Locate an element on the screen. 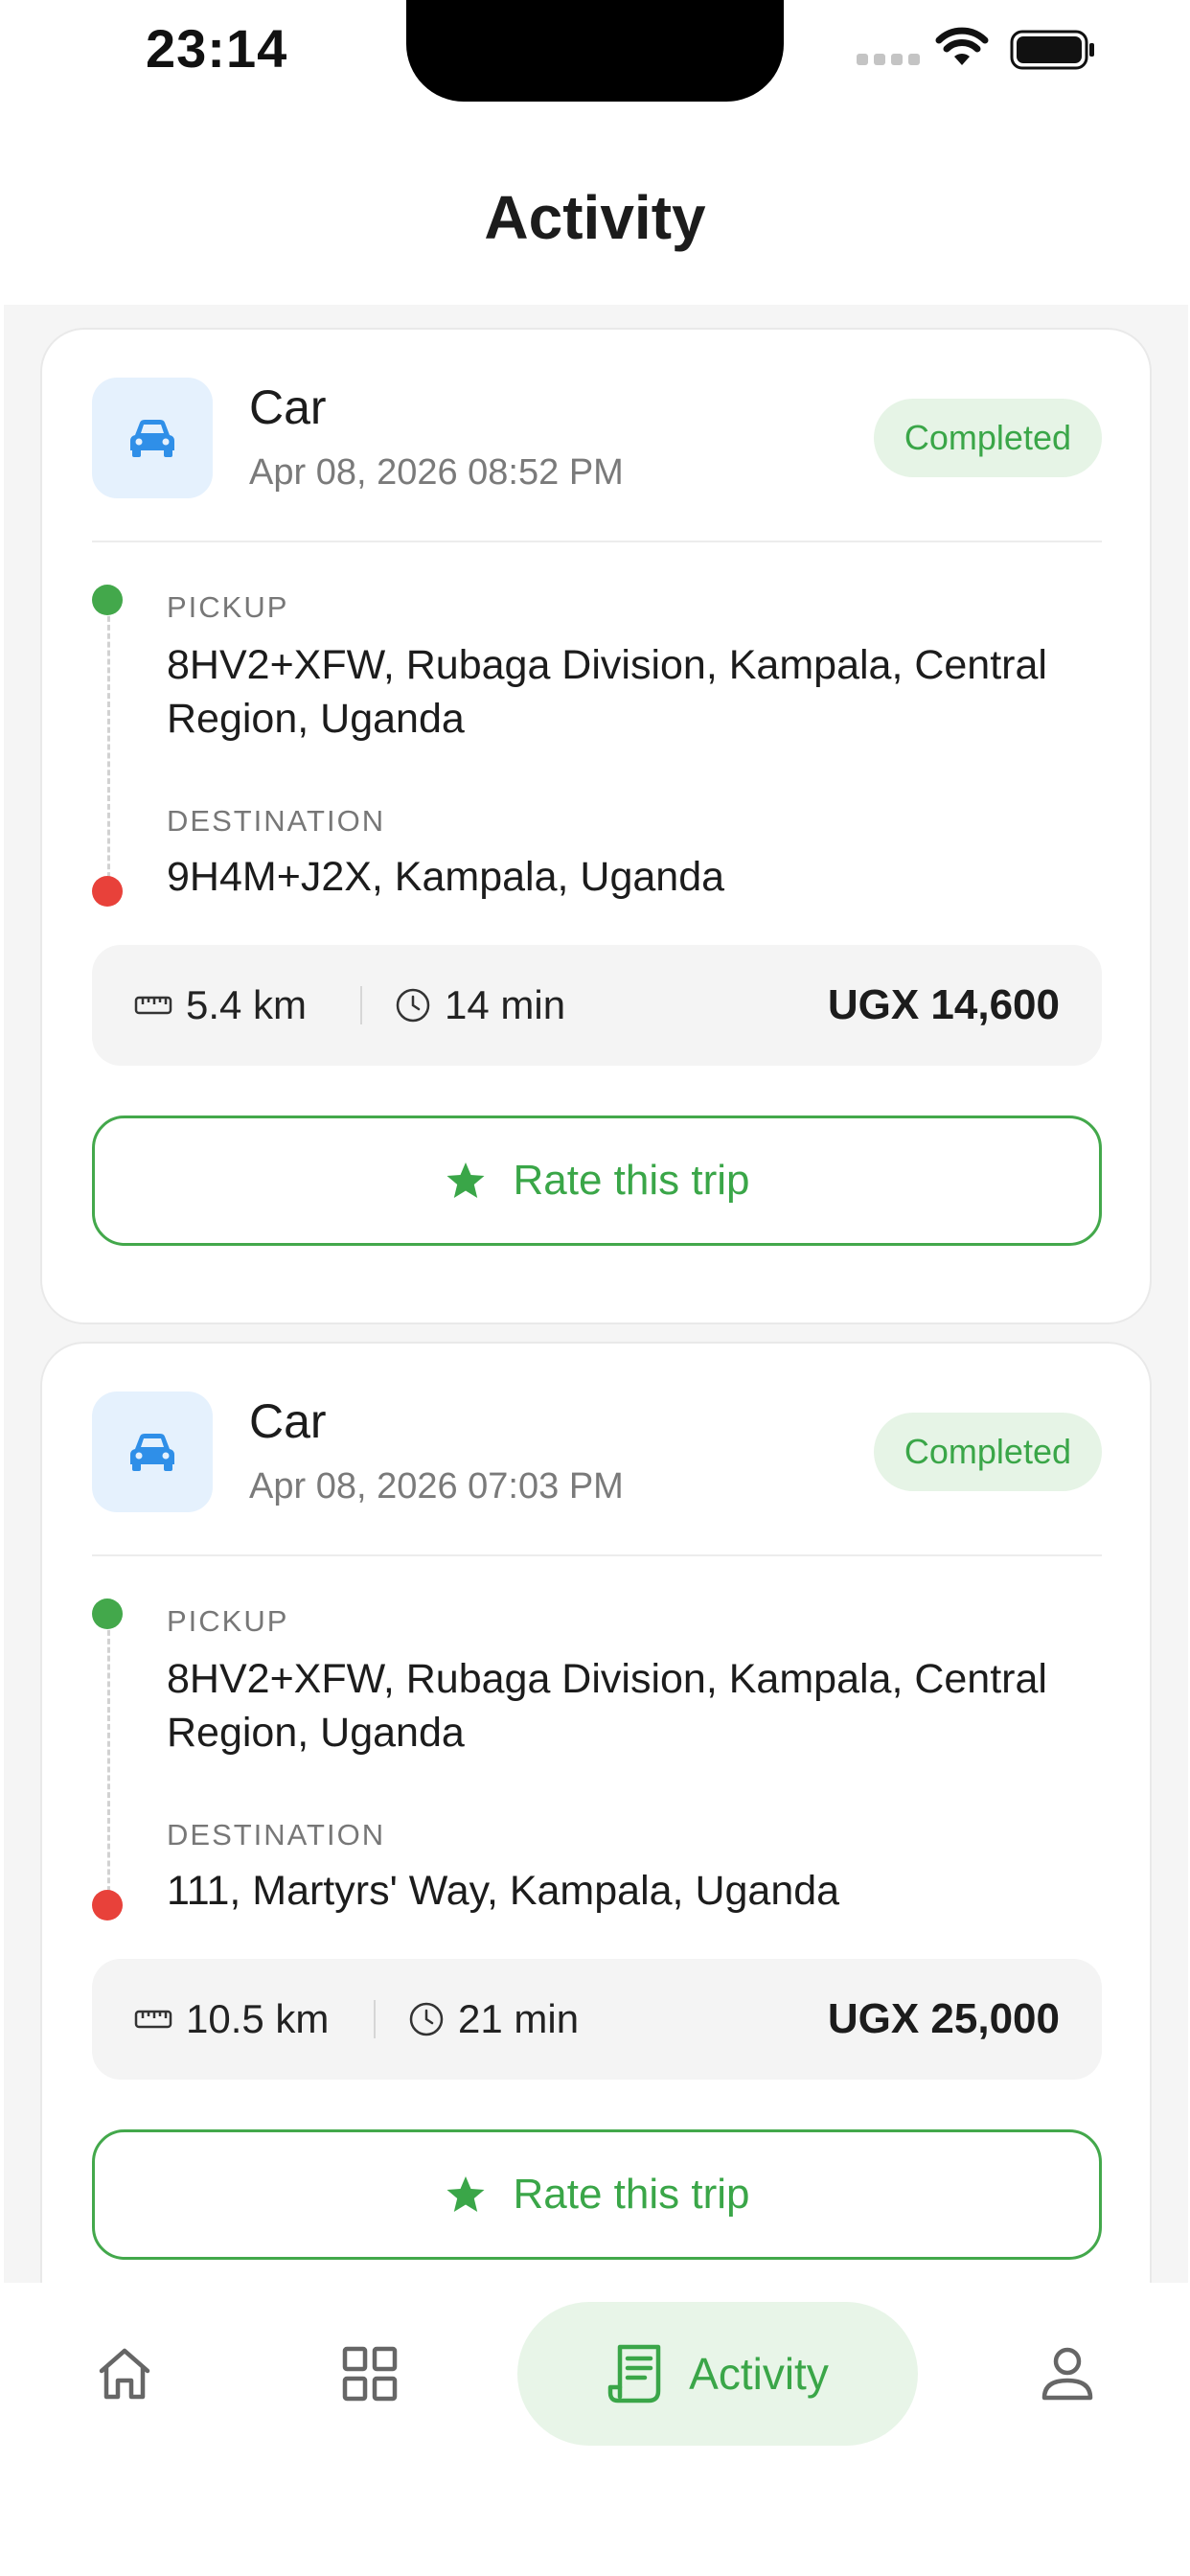 This screenshot has width=1190, height=2576. trip-fare: UGX 25,000 is located at coordinates (944, 2019).